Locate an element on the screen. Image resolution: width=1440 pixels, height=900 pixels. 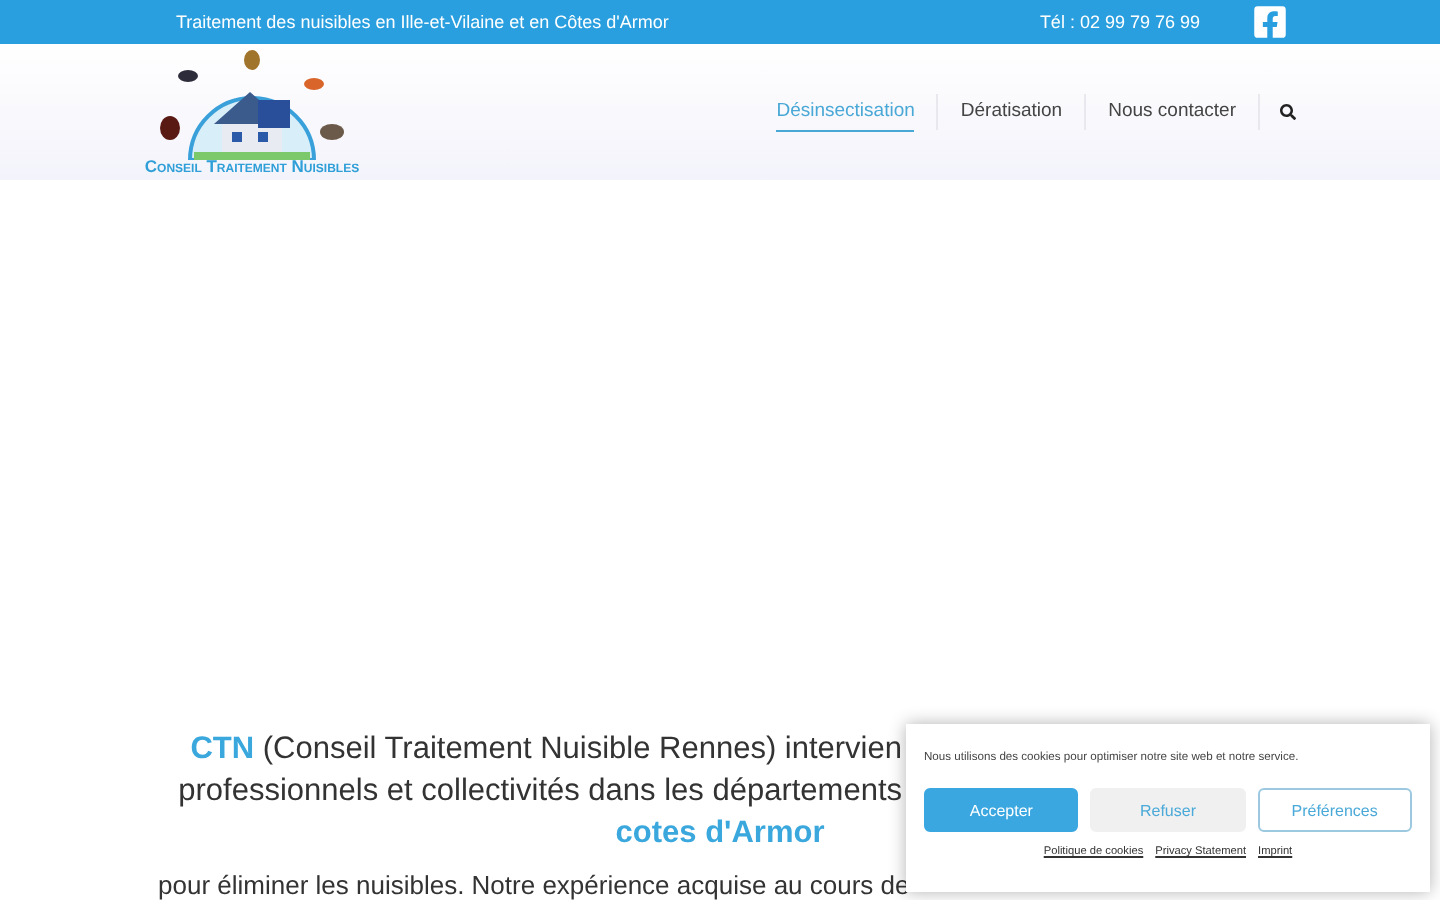
phone-number: Tél : 02 99 79 76 99 is located at coordinates (1119, 22).